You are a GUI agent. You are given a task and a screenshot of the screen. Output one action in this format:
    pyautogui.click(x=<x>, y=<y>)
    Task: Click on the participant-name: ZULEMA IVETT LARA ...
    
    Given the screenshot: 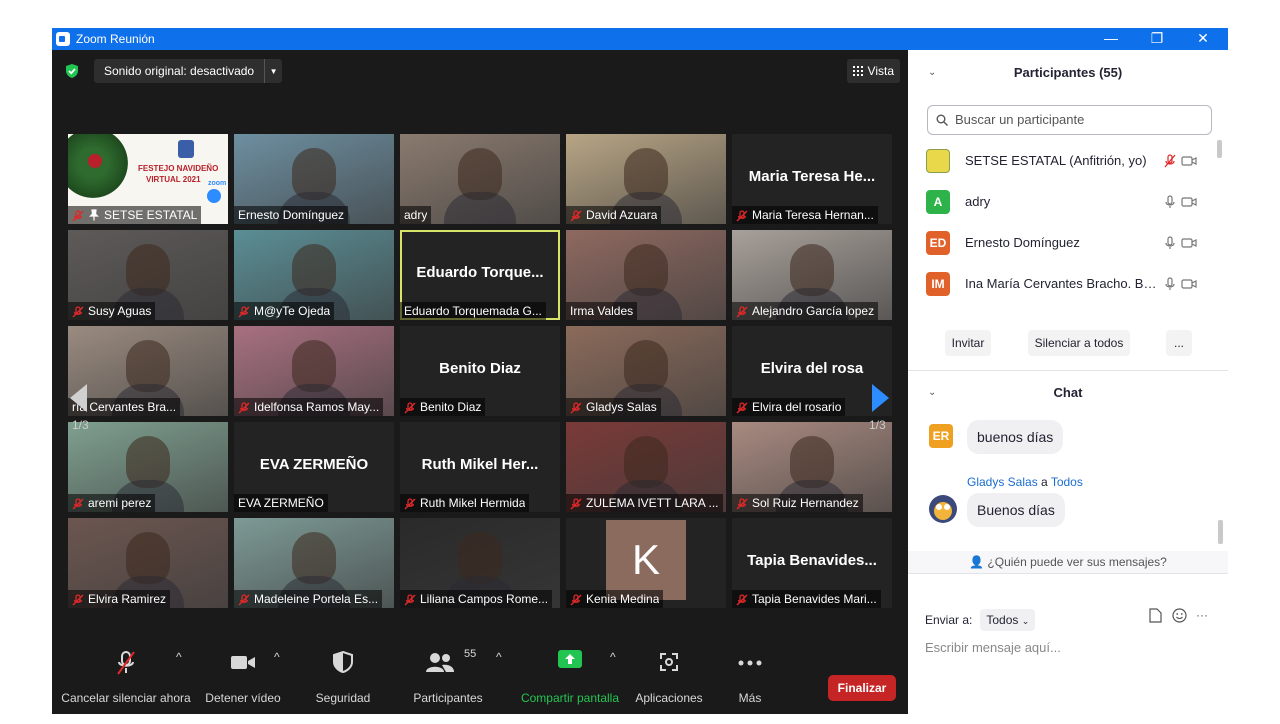 What is the action you would take?
    pyautogui.click(x=652, y=503)
    